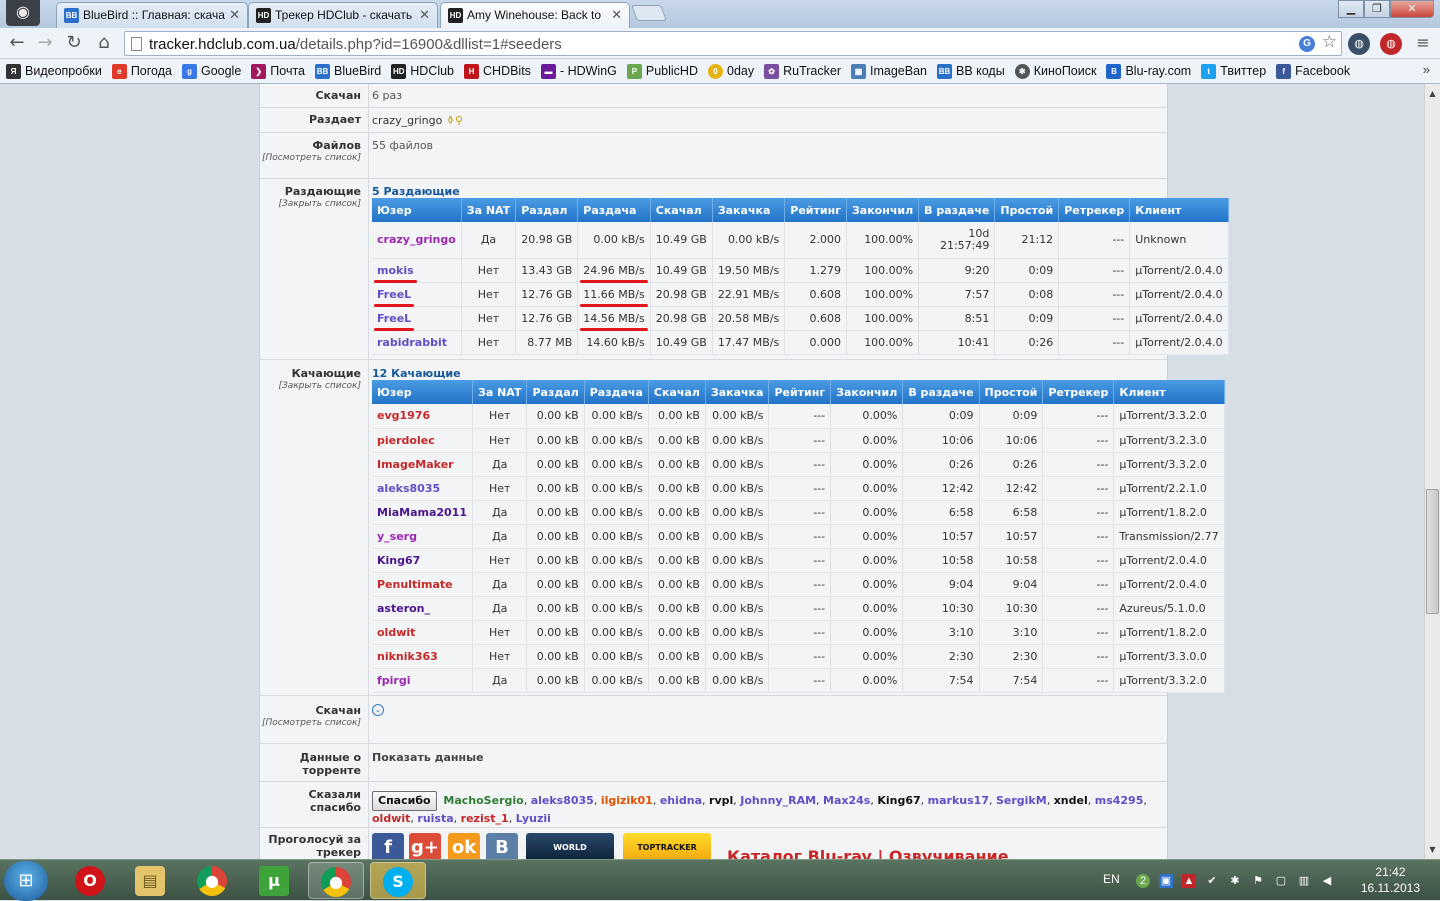 The width and height of the screenshot is (1440, 901). I want to click on clock: 21:42 16.11.2013, so click(1390, 880).